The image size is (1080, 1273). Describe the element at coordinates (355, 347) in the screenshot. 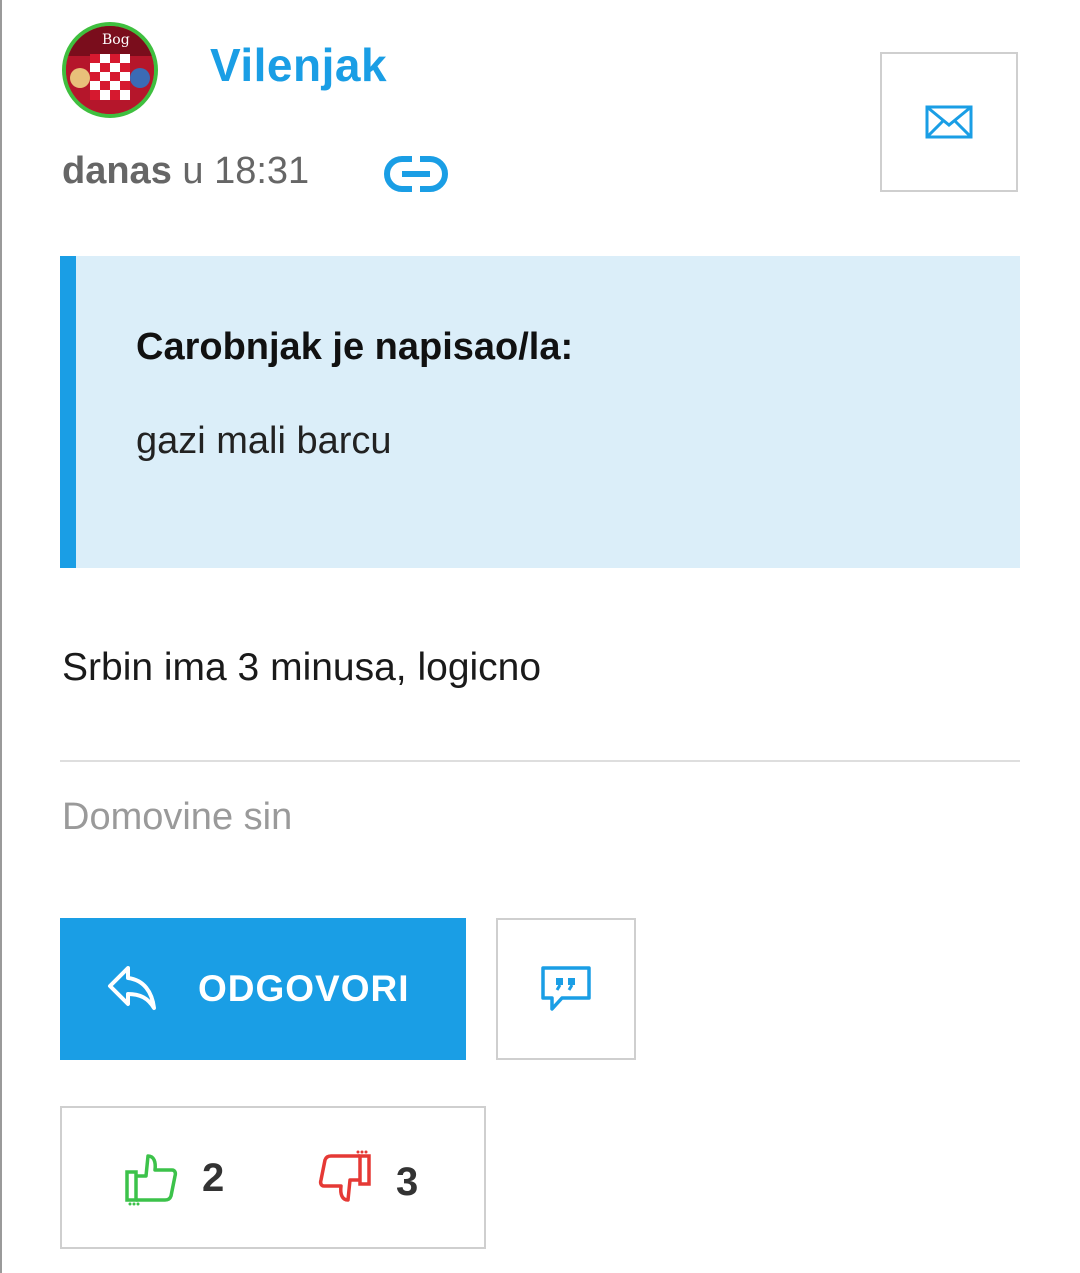

I see `quote-author: Carobnjak je napisao/la:` at that location.